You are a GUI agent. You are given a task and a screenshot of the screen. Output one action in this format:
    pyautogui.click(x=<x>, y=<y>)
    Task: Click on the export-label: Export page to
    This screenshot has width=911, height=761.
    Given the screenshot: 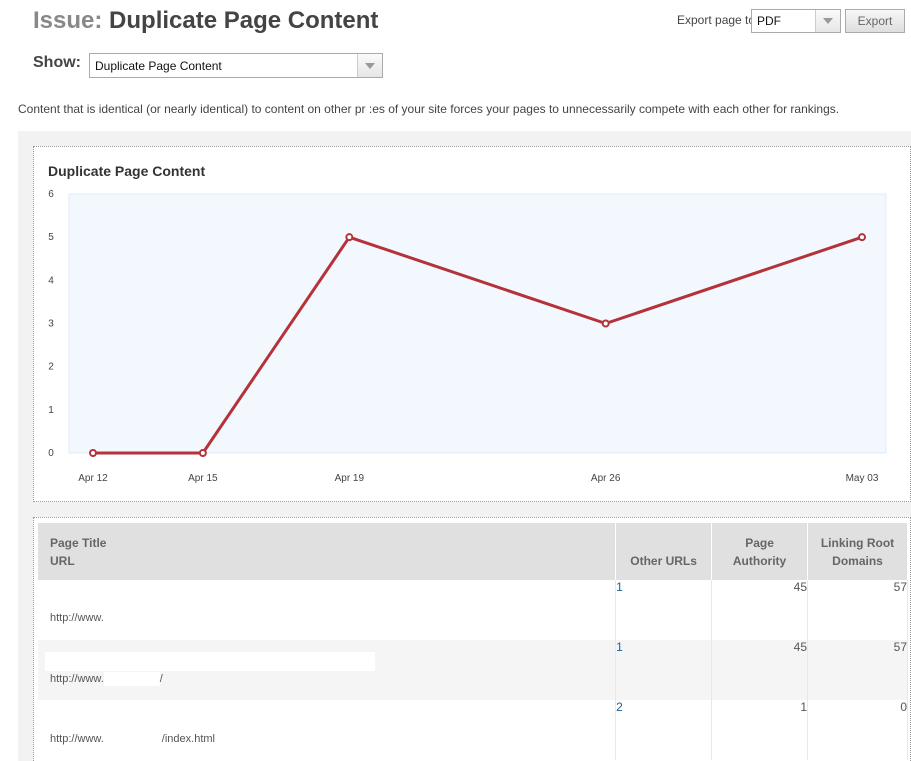 What is the action you would take?
    pyautogui.click(x=716, y=20)
    